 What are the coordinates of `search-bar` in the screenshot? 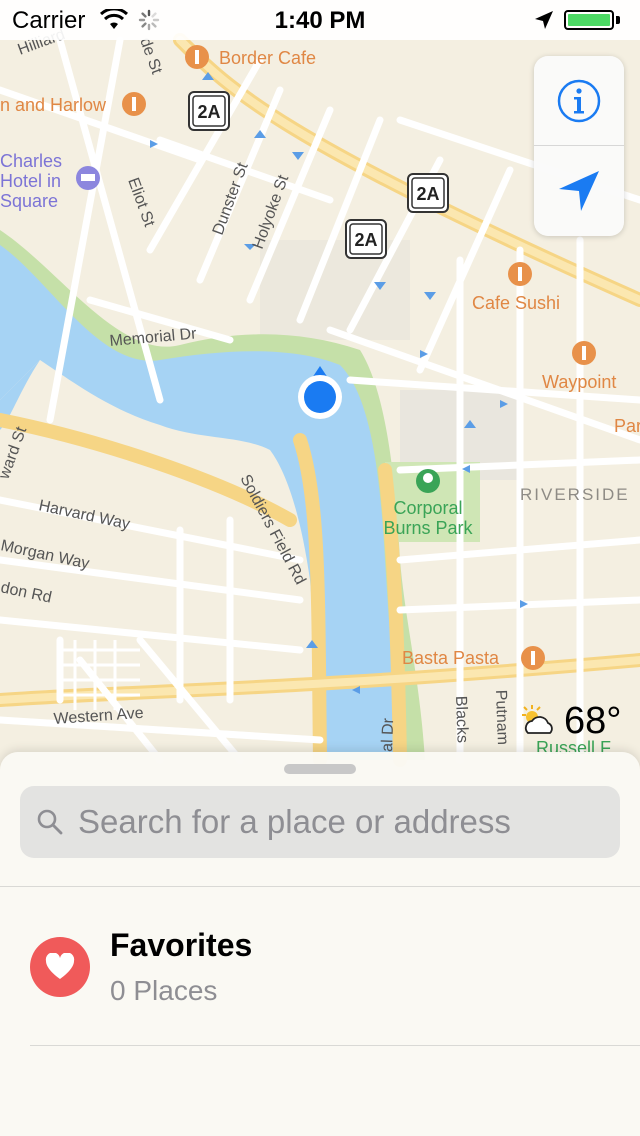 It's located at (320, 822).